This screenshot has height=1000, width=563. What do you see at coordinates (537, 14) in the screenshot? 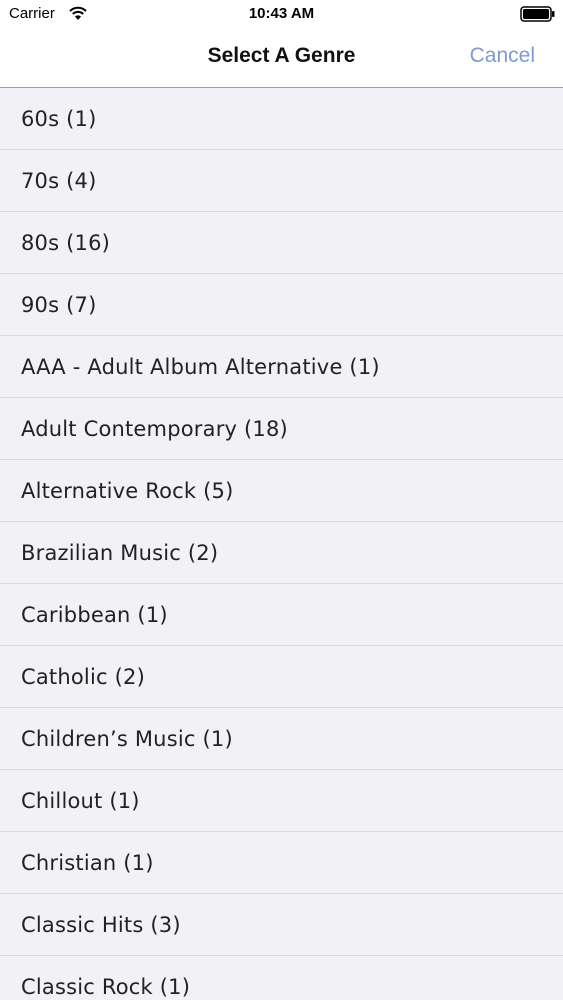
I see `battery-icon` at bounding box center [537, 14].